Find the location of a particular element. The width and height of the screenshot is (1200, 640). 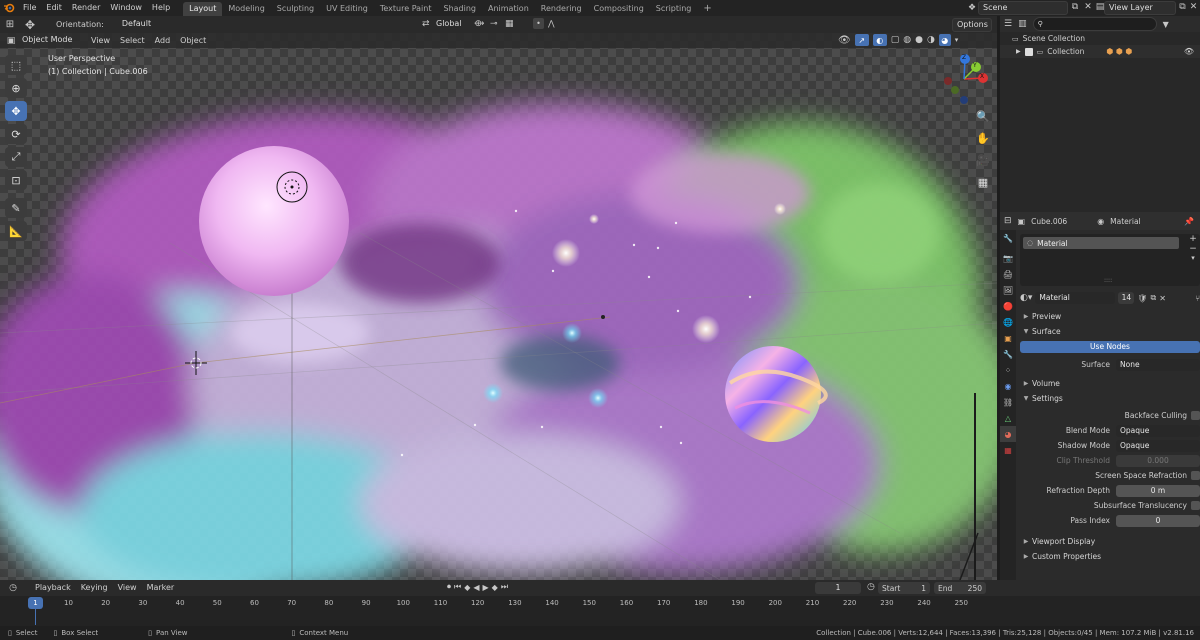

rendered-shading-icon: ◕ is located at coordinates (944, 40).